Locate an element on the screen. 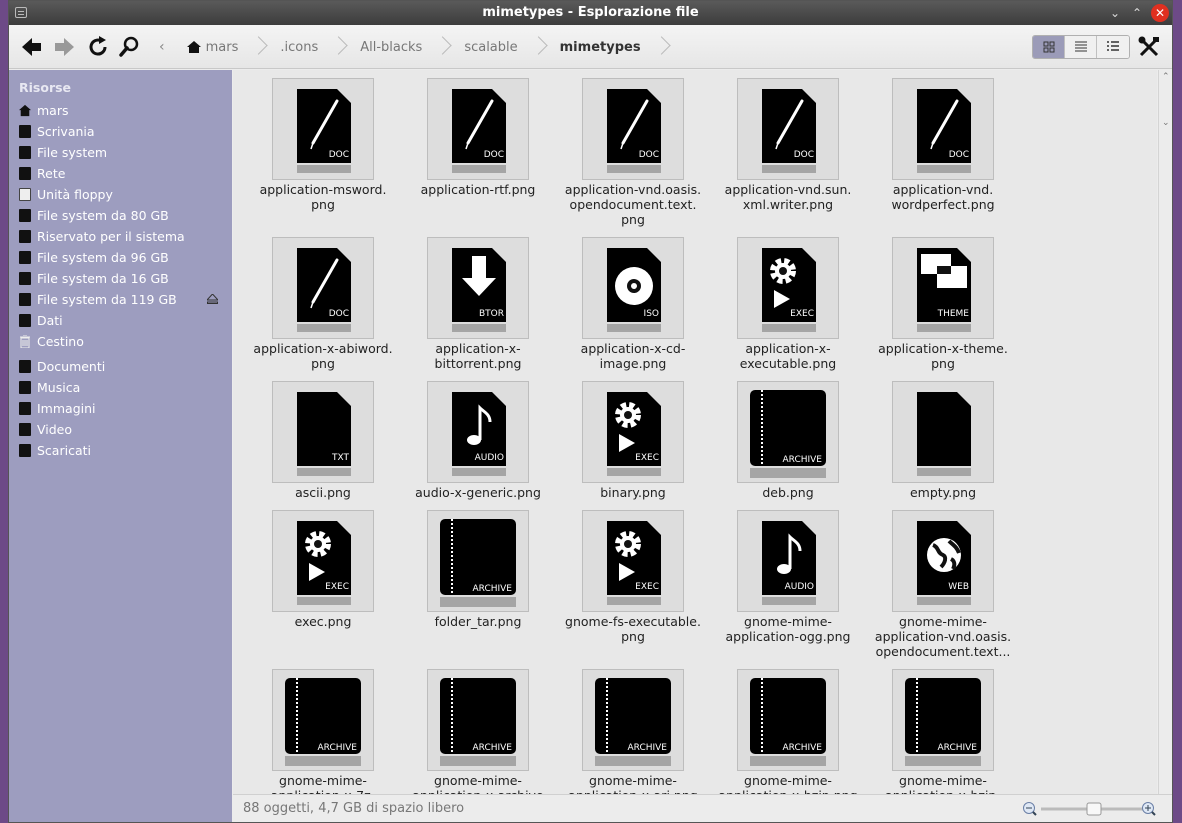 The width and height of the screenshot is (1182, 823). breadcrumb-item: All-blacks is located at coordinates (391, 47).